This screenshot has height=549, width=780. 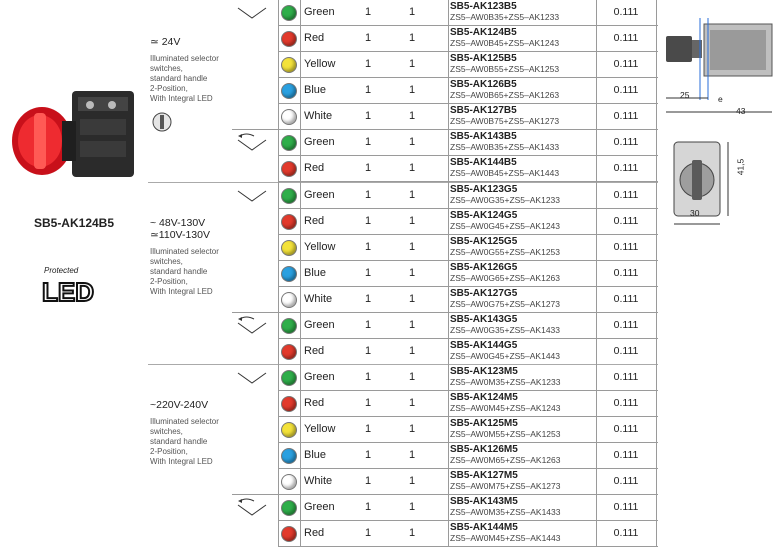 I want to click on product-photo, so click(x=73, y=134).